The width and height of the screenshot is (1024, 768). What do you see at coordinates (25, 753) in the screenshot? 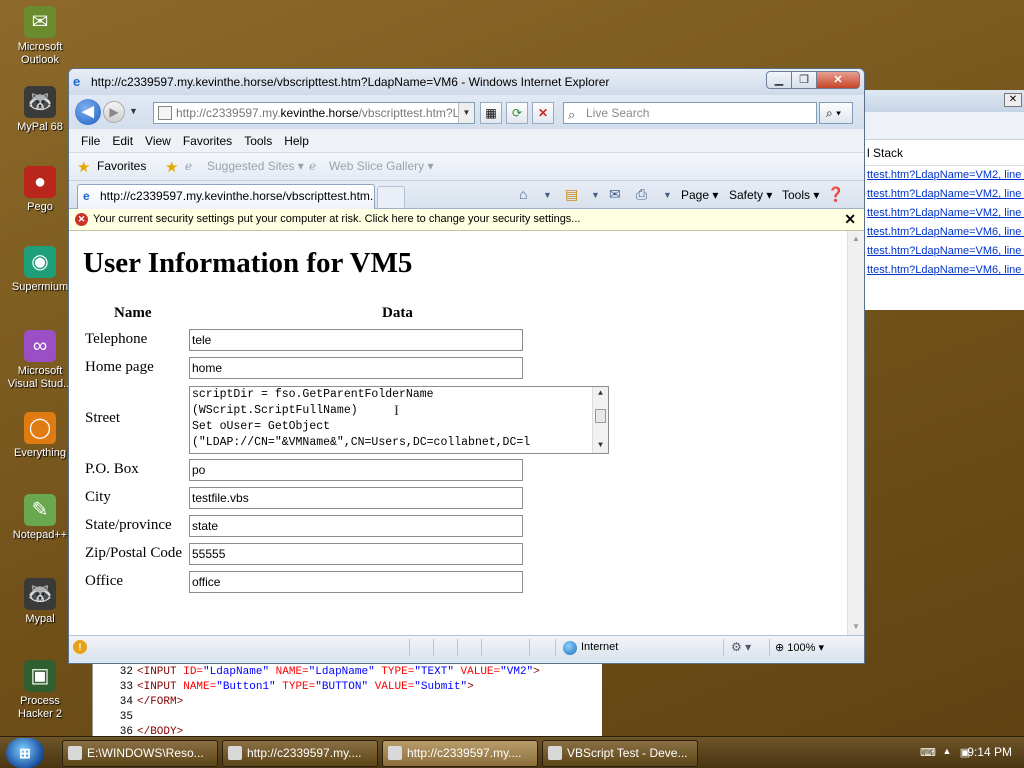
I see `start-button: ⊞` at bounding box center [25, 753].